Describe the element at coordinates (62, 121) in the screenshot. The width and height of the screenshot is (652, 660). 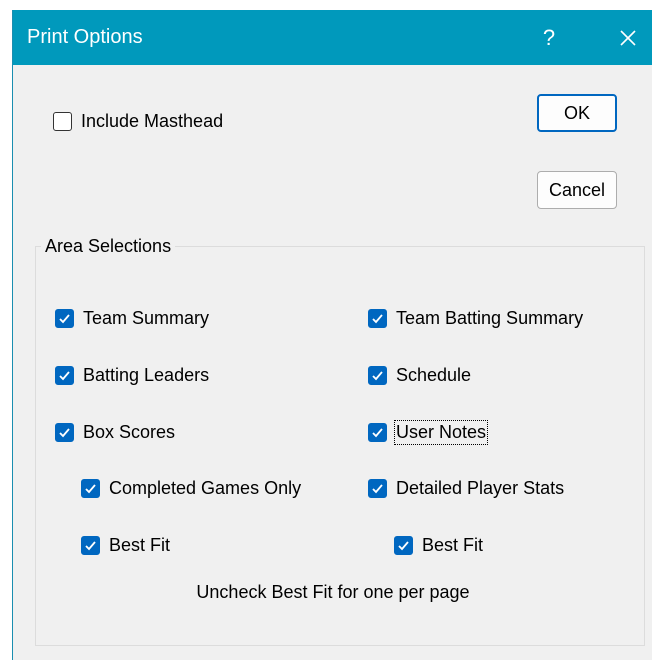
I see `checkbox-unchecked-icon` at that location.